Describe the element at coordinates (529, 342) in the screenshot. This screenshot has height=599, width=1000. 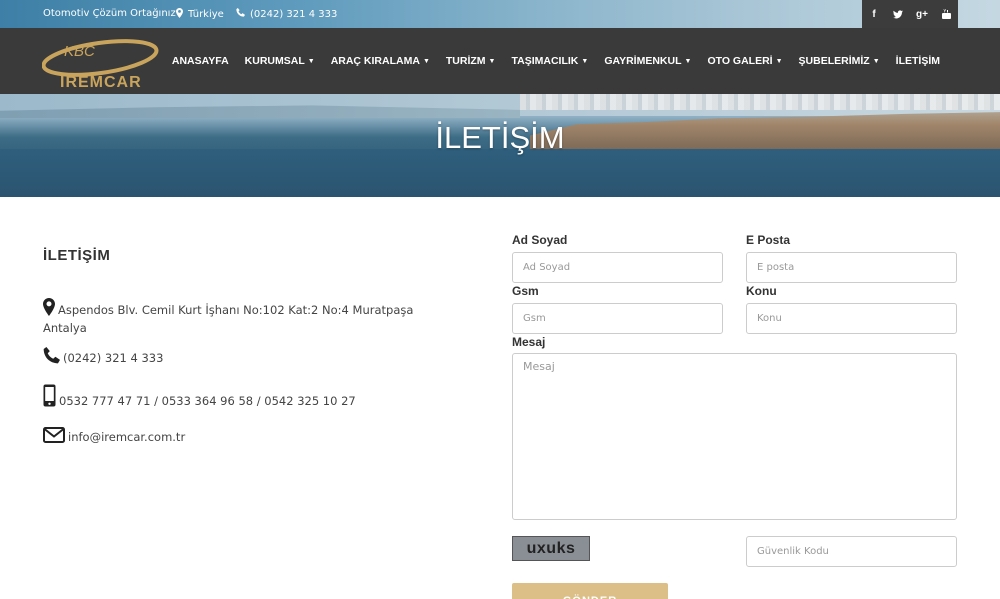
I see `message-label: Mesaj` at that location.